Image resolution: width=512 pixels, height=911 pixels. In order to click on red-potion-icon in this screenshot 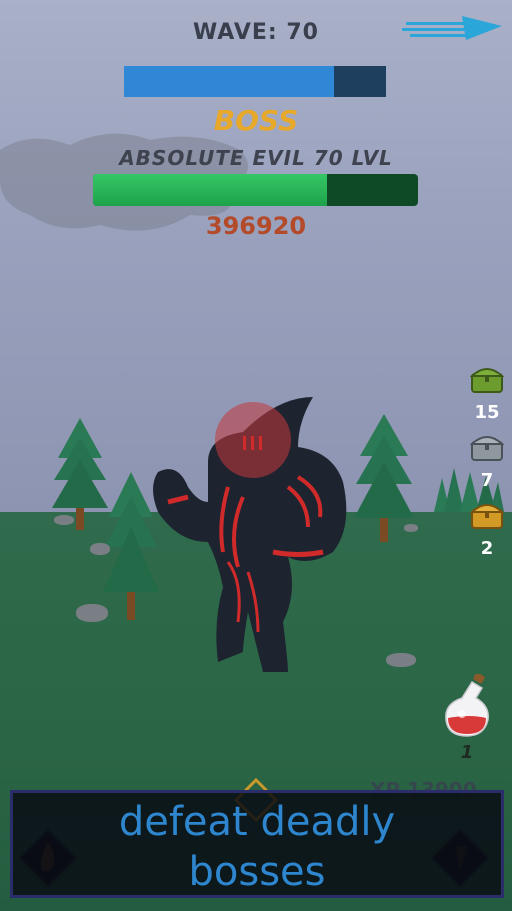, I will do `click(467, 707)`.